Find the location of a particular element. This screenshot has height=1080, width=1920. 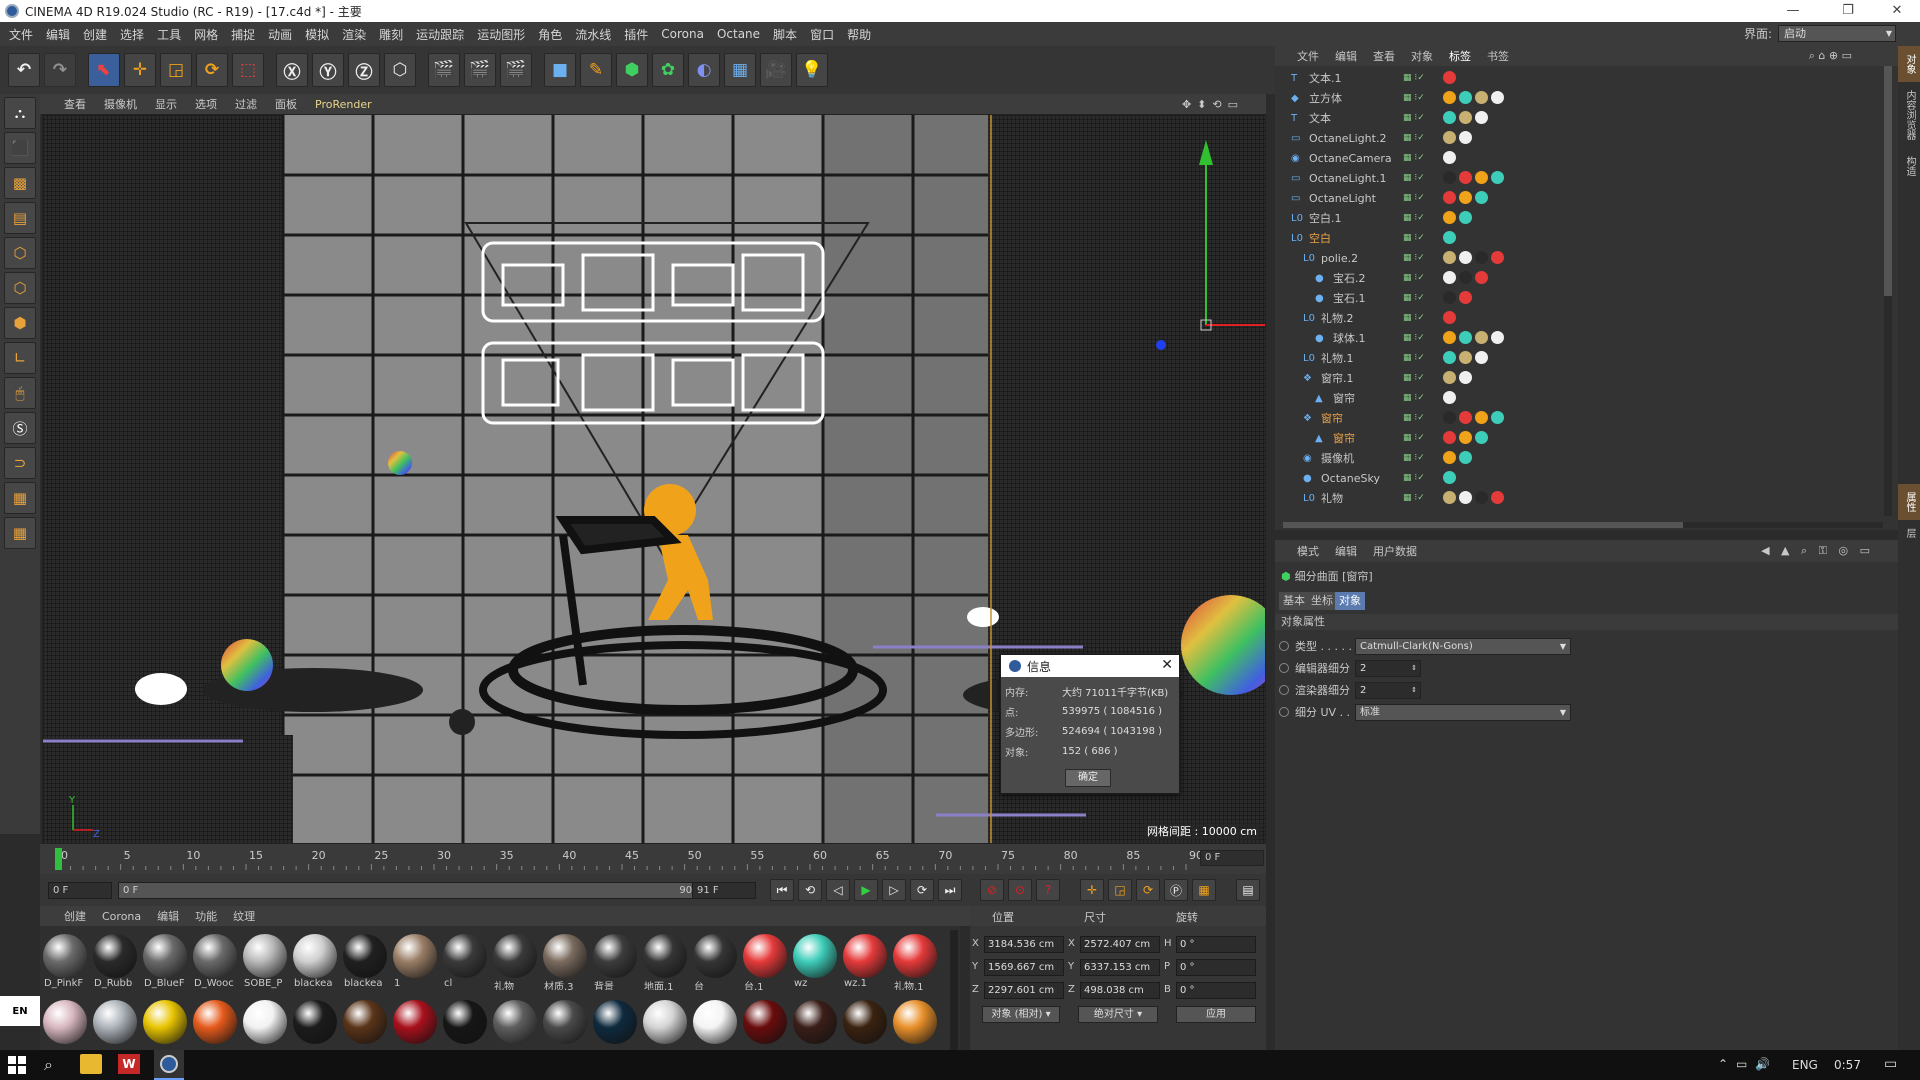

strip-tab-objects: 对象 is located at coordinates (1909, 64).